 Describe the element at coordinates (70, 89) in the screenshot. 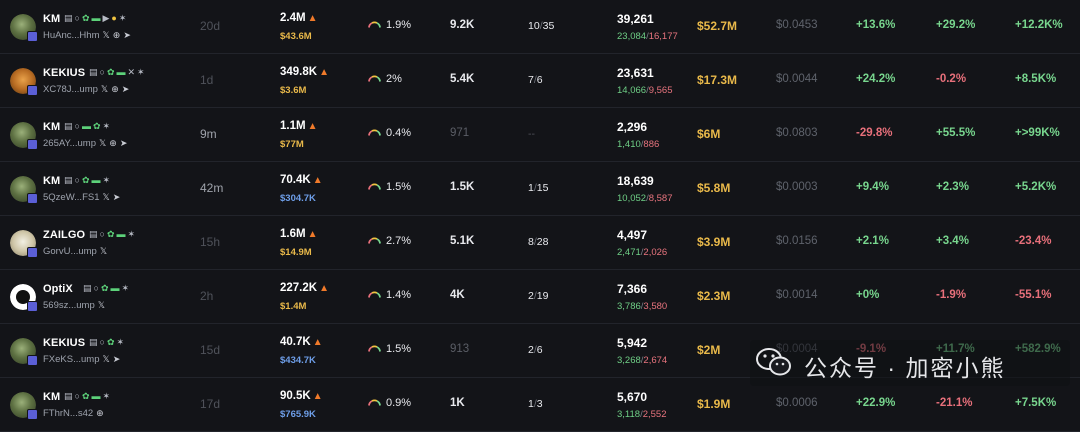

I see `address-text: XC78J...ump` at that location.